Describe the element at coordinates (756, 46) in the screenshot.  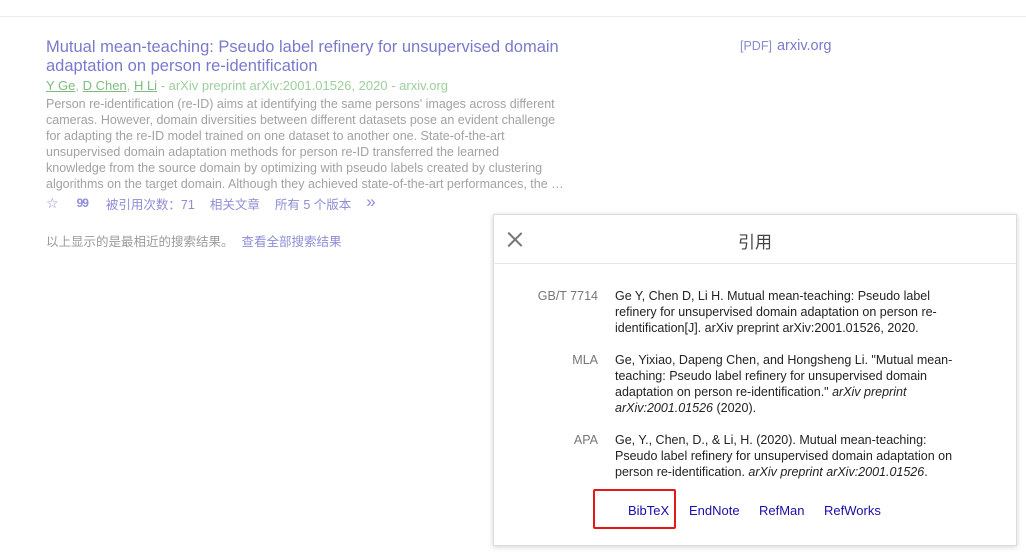
I see `pdf-tag: [PDF]` at that location.